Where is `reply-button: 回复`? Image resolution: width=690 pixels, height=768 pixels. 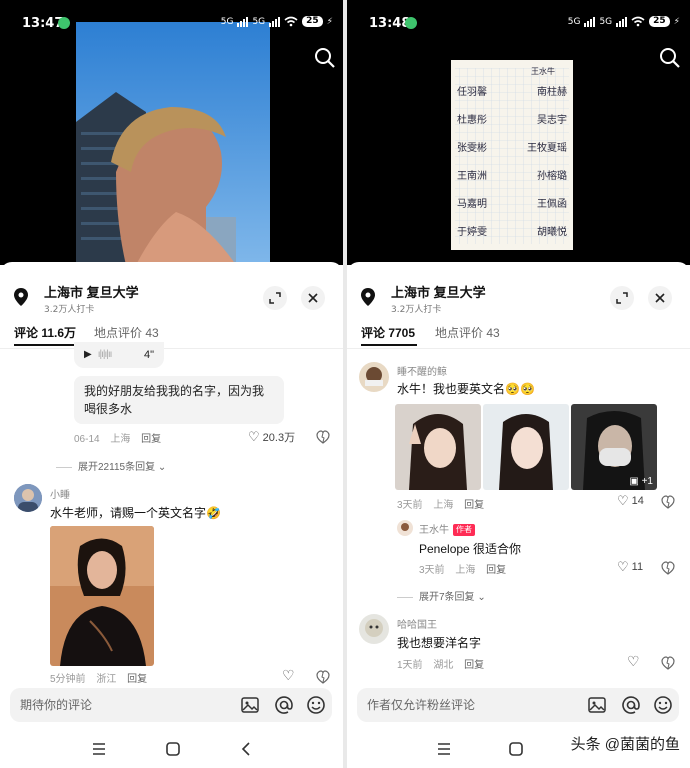
reply-button: 回复 is located at coordinates (151, 439).